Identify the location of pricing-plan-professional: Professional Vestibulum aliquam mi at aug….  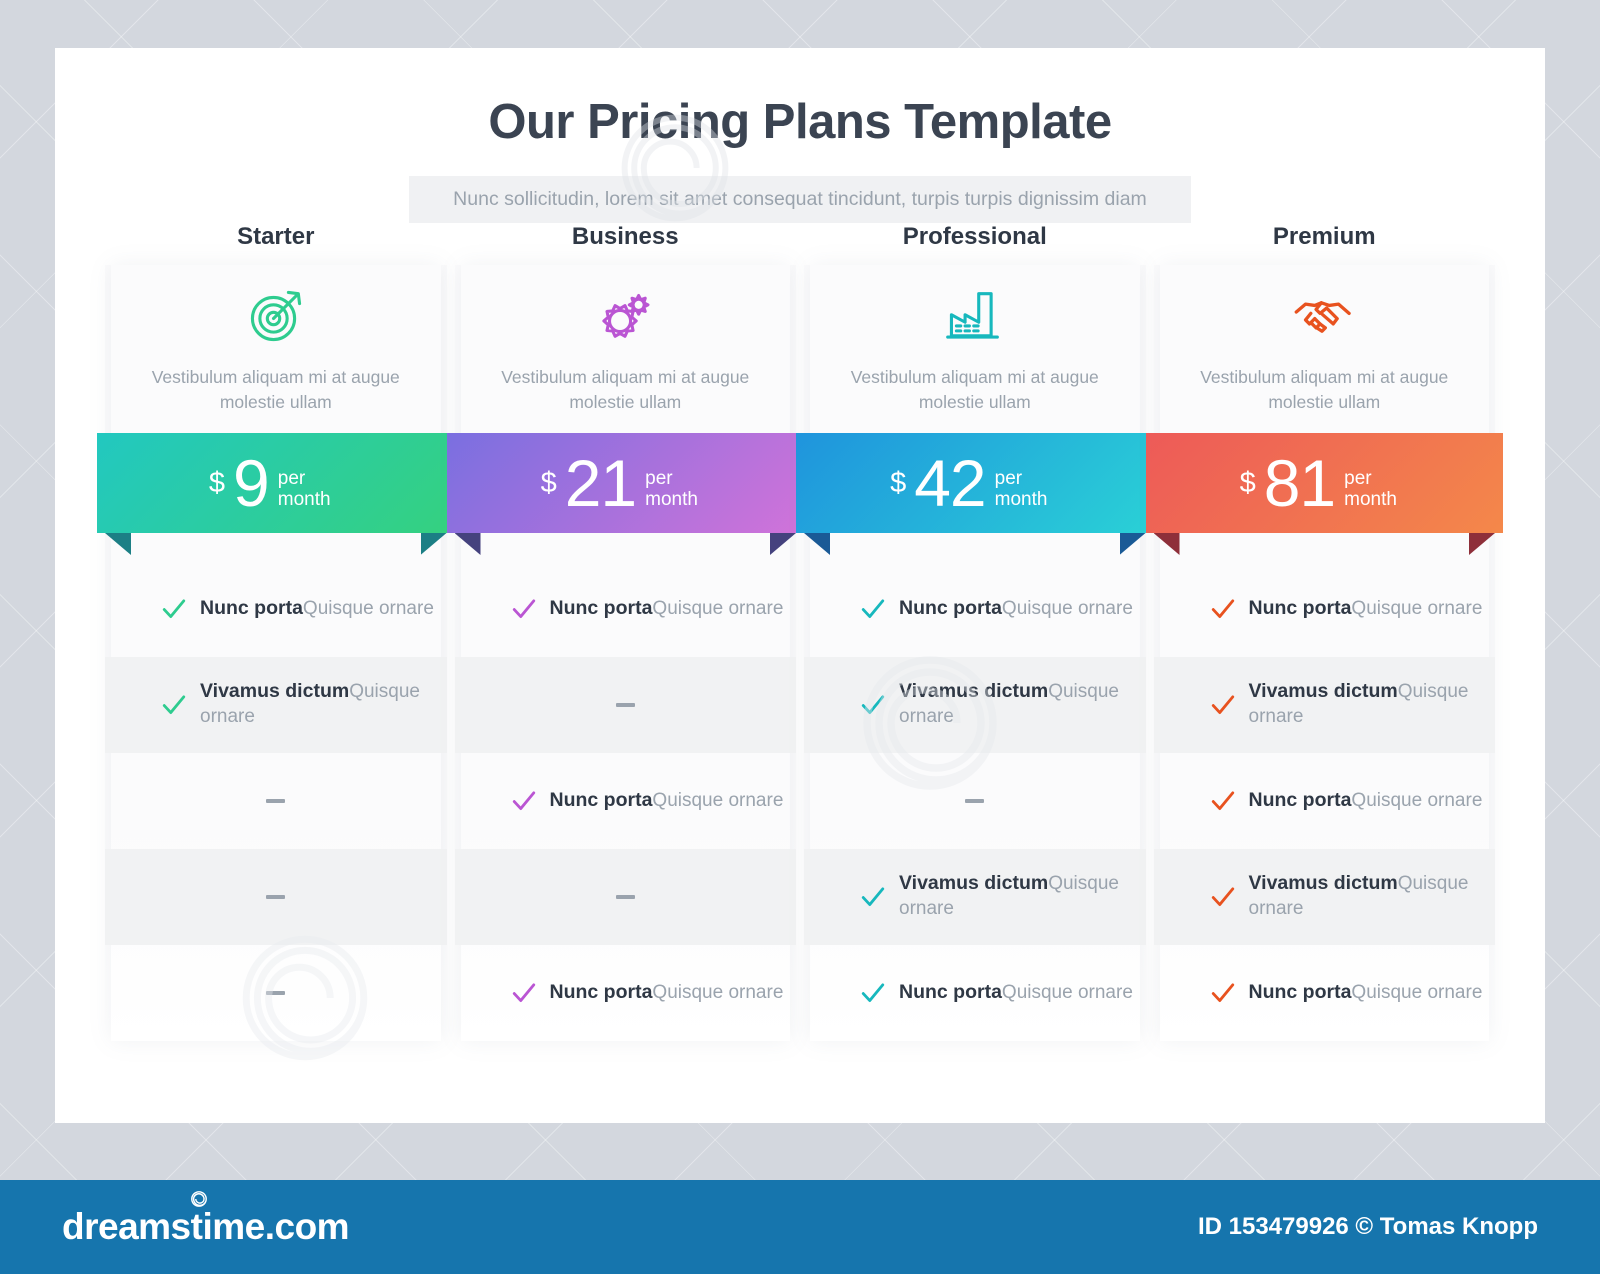
(975, 632).